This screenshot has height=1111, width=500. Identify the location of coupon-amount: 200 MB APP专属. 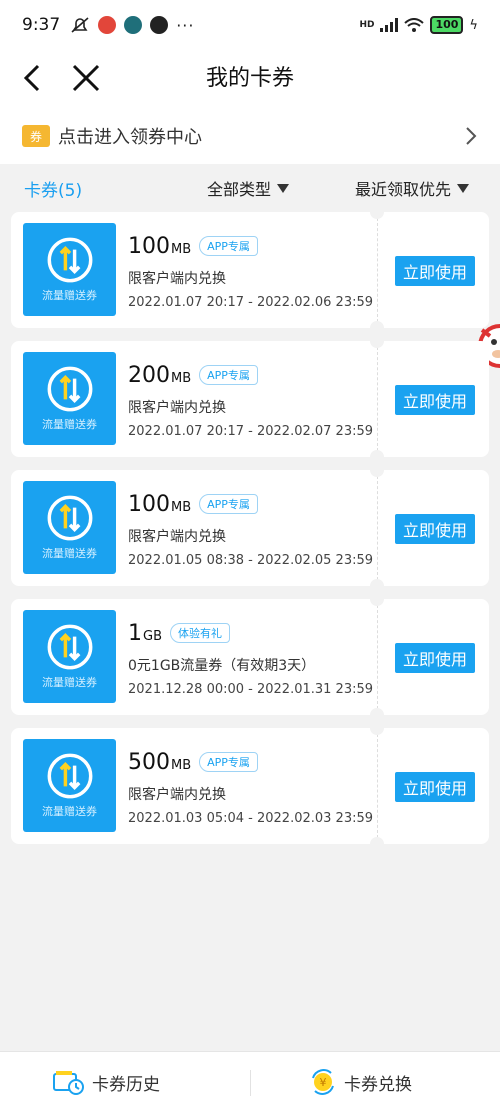
(193, 375).